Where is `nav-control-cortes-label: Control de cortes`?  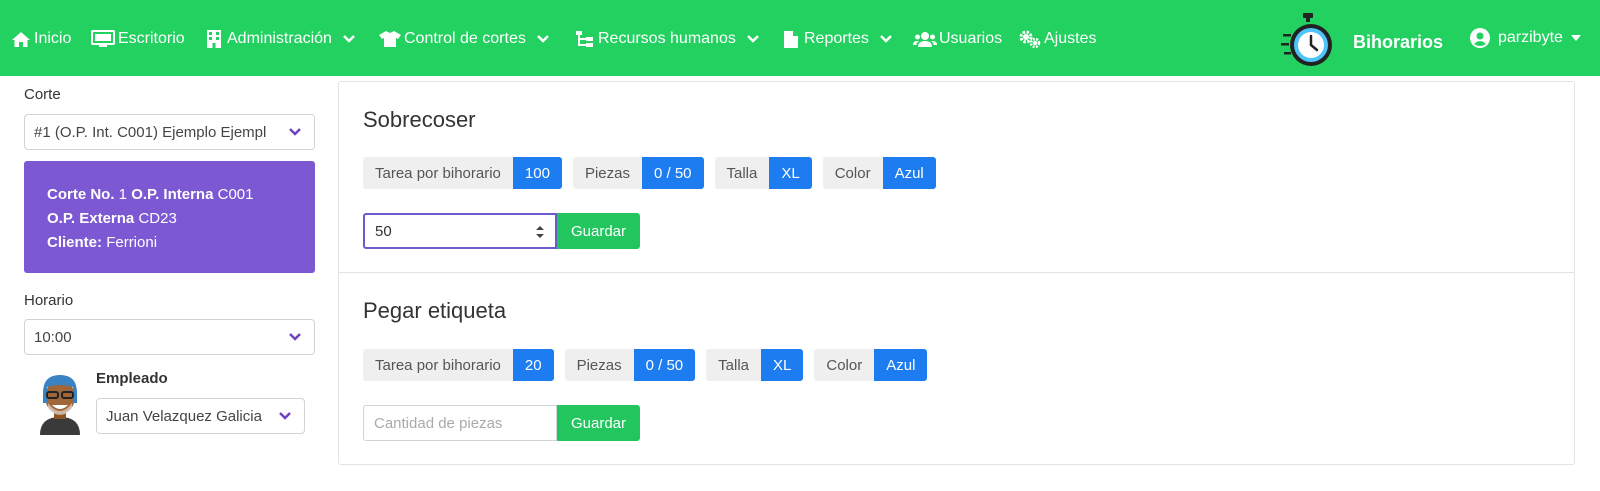
nav-control-cortes-label: Control de cortes is located at coordinates (465, 38).